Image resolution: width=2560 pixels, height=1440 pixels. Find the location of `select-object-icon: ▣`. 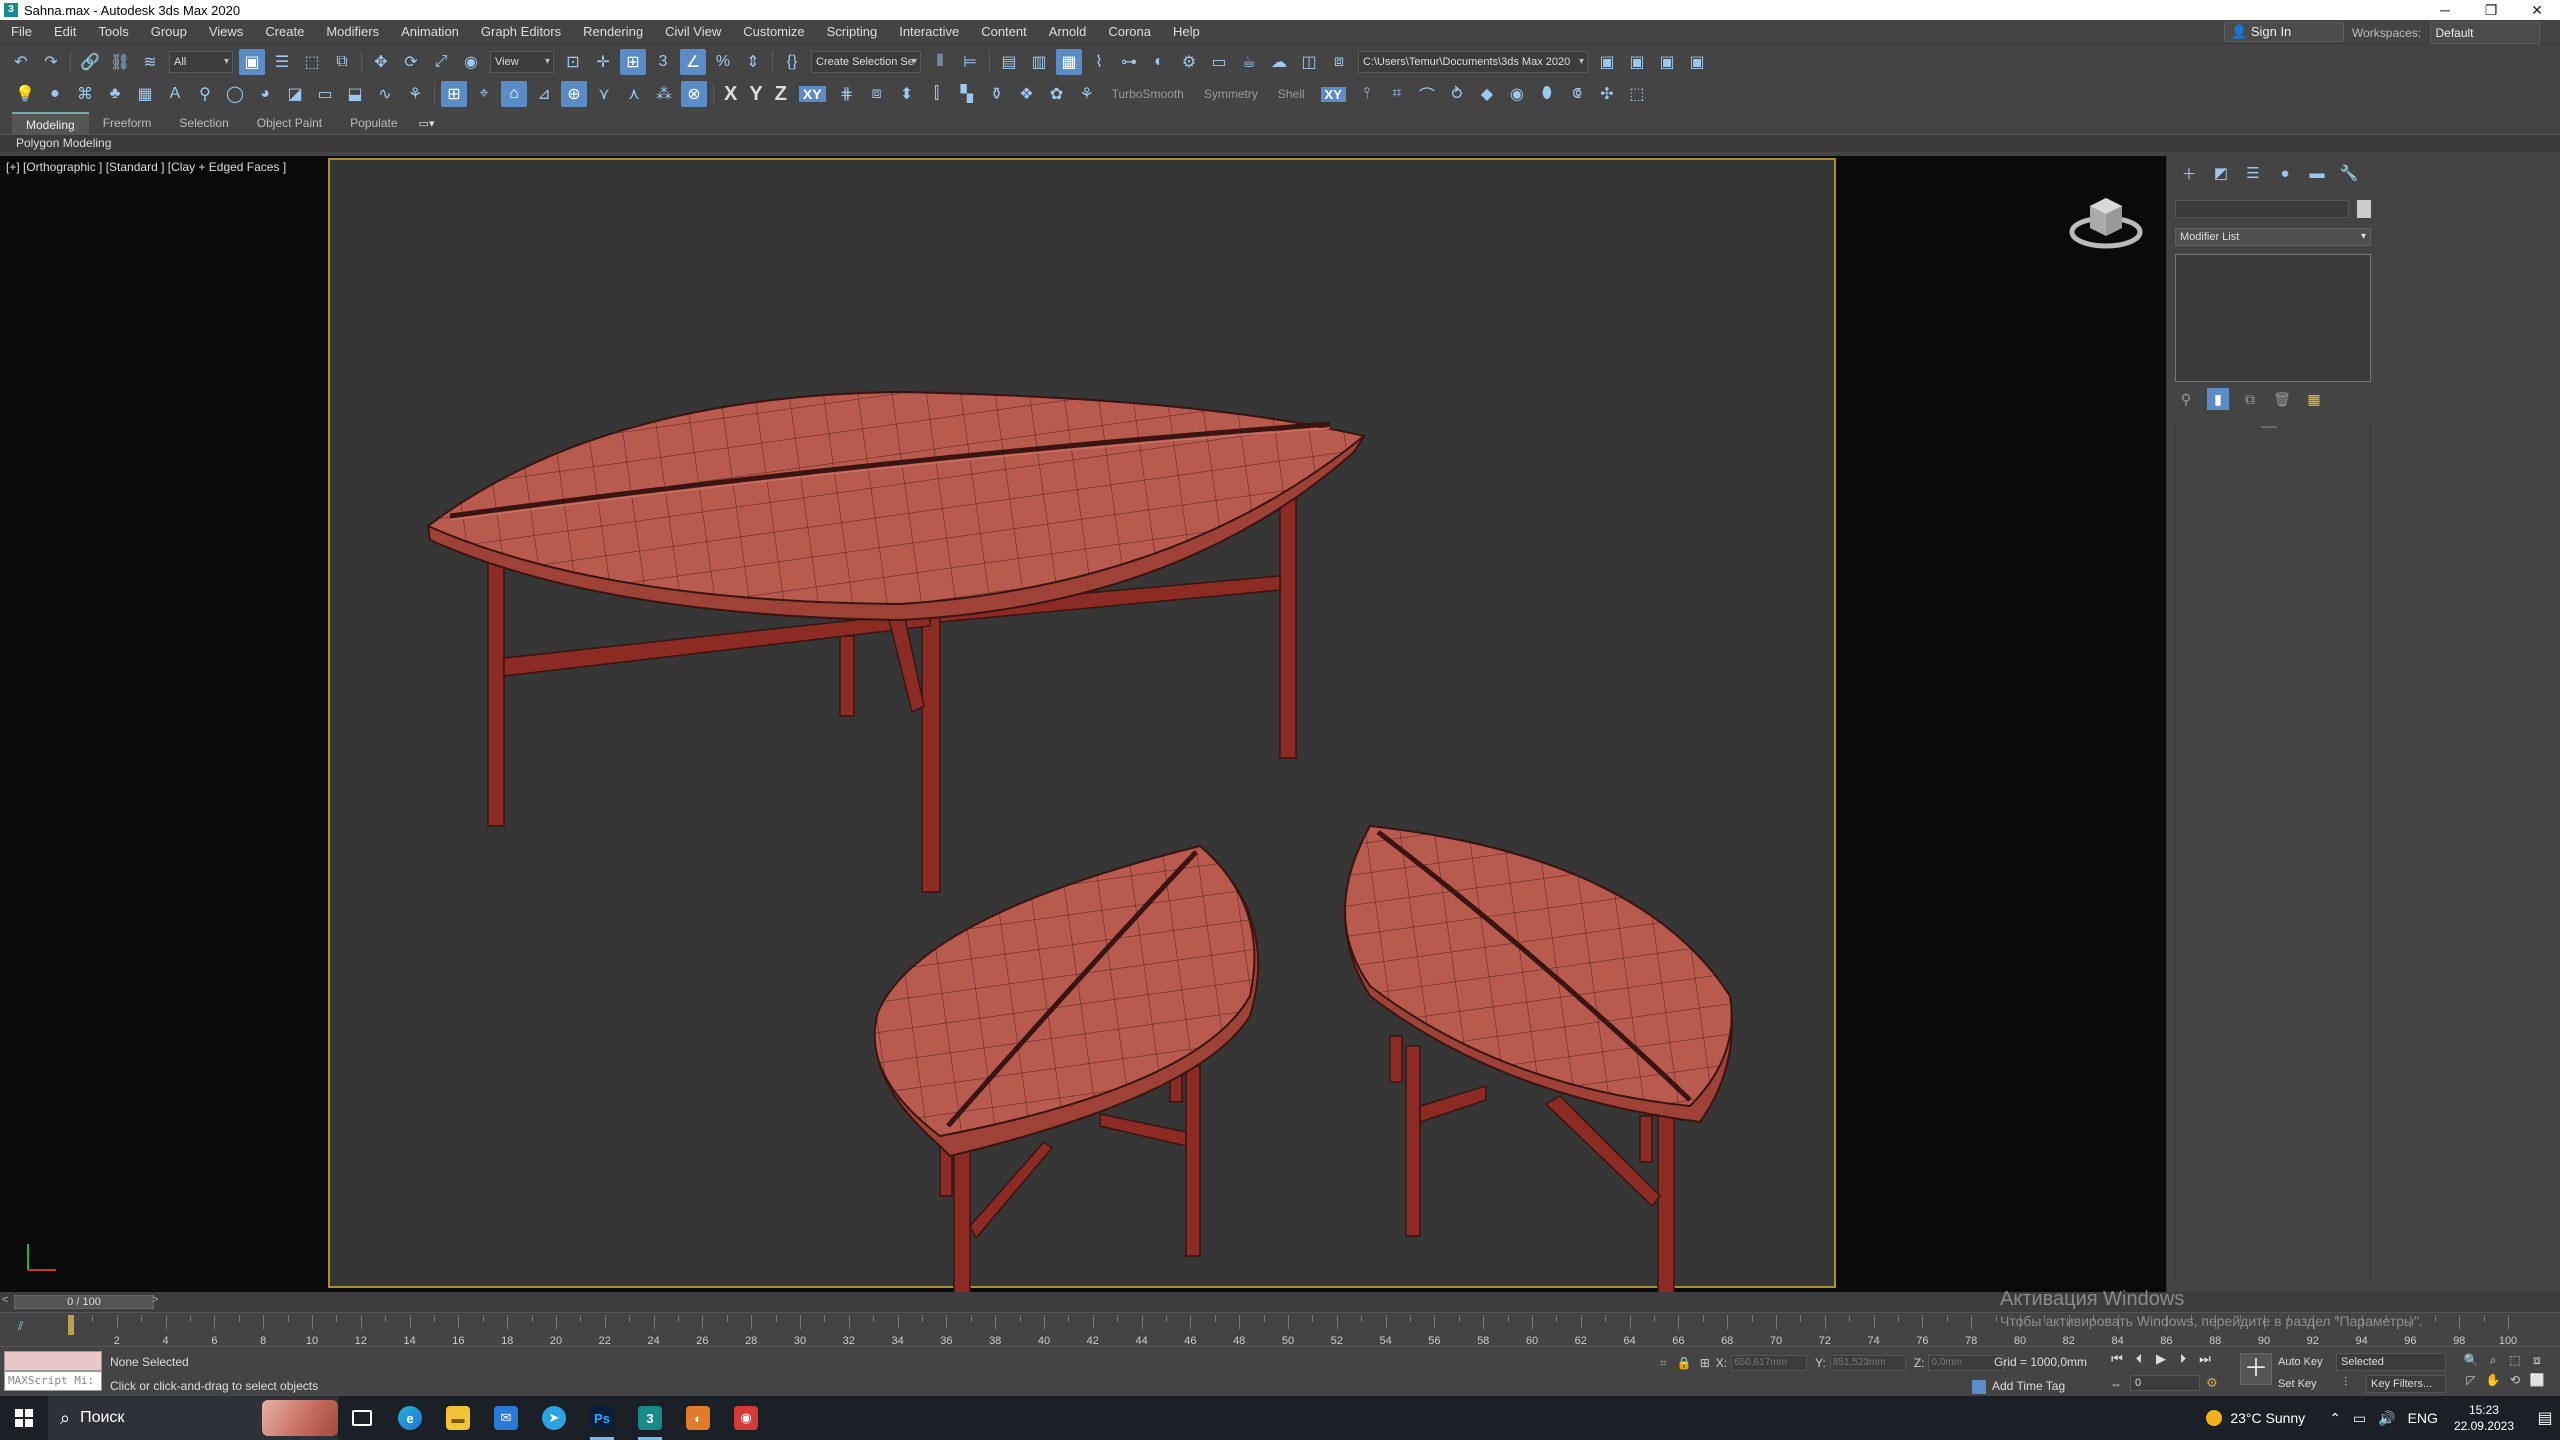

select-object-icon: ▣ is located at coordinates (252, 62).